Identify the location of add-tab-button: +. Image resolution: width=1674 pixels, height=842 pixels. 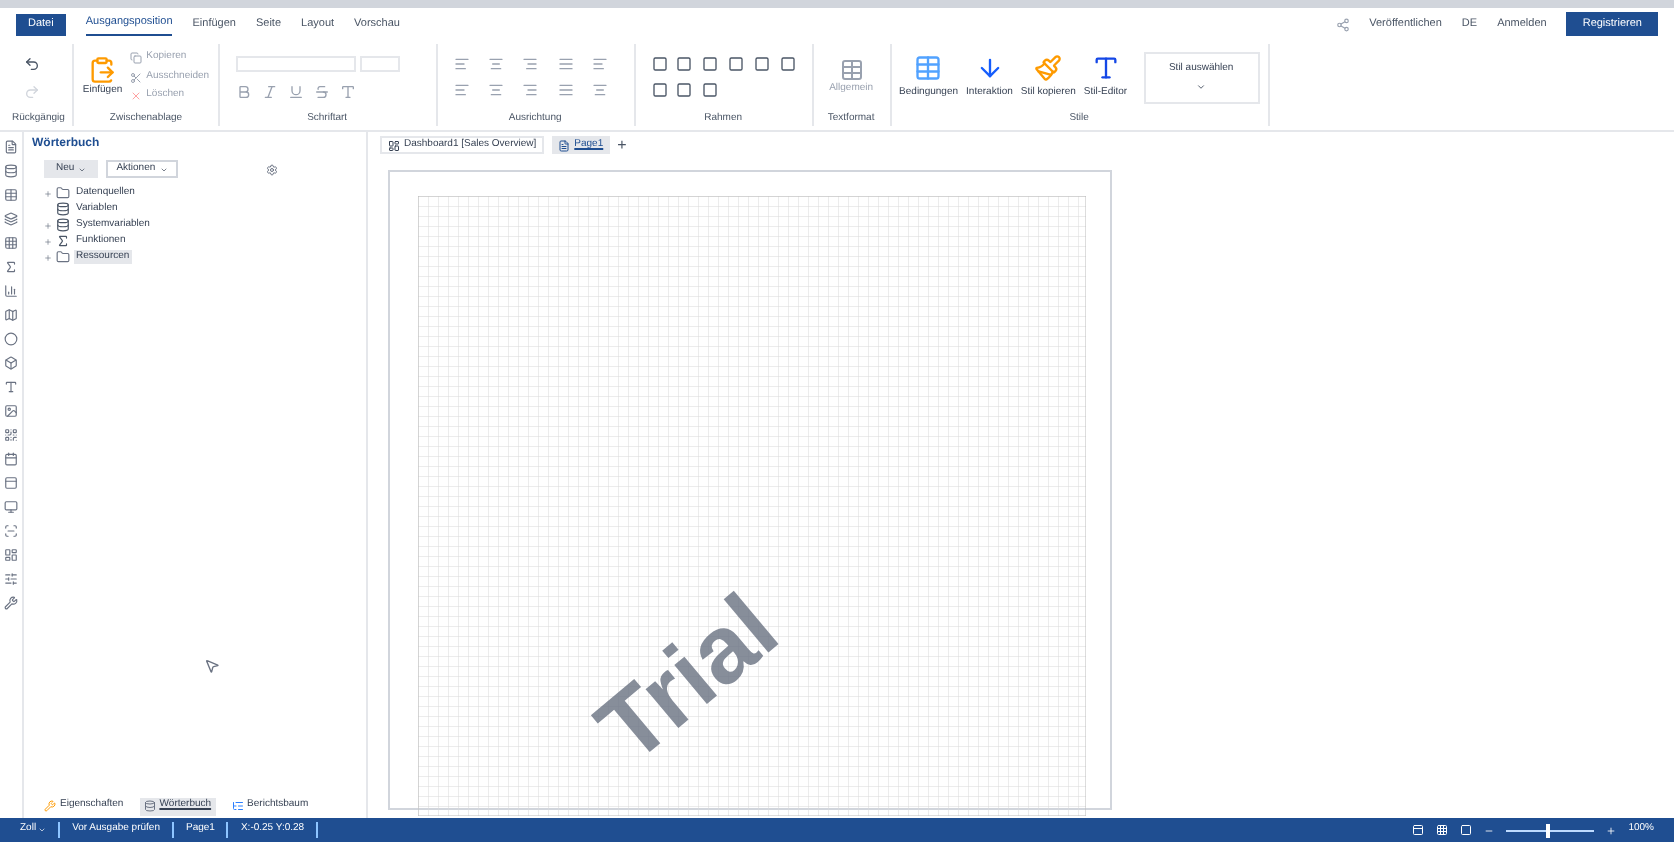
(622, 145).